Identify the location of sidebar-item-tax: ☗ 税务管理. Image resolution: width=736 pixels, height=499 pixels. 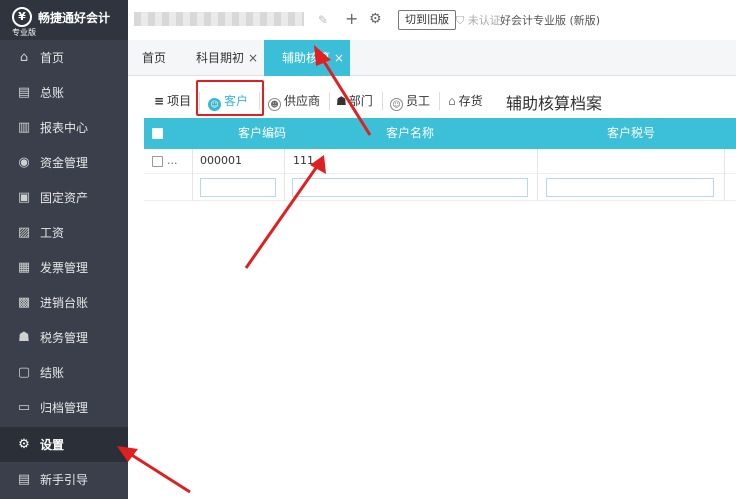
(64, 337).